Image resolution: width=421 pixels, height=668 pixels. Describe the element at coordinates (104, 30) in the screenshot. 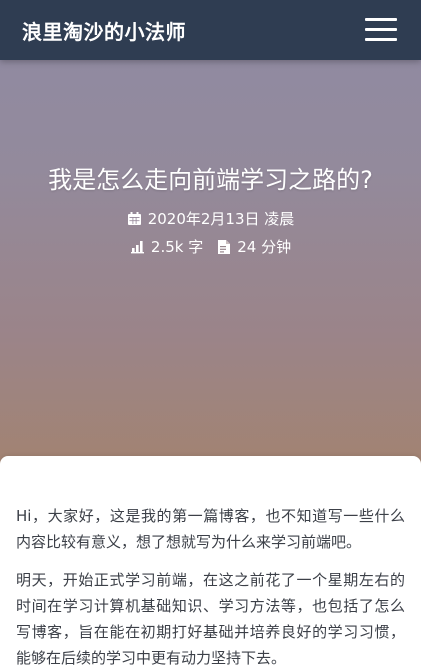

I see `site-brand: 浪里淘沙的小法师` at that location.